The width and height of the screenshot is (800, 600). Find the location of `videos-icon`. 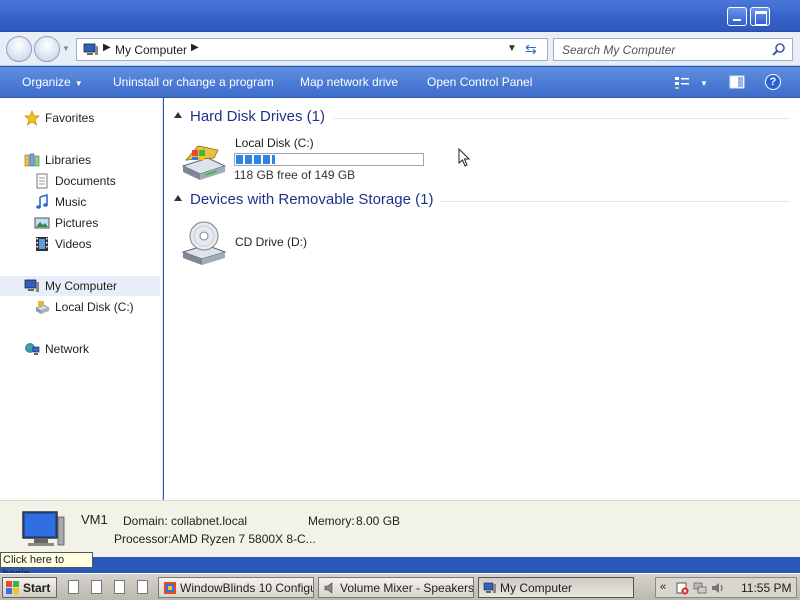

videos-icon is located at coordinates (42, 244).